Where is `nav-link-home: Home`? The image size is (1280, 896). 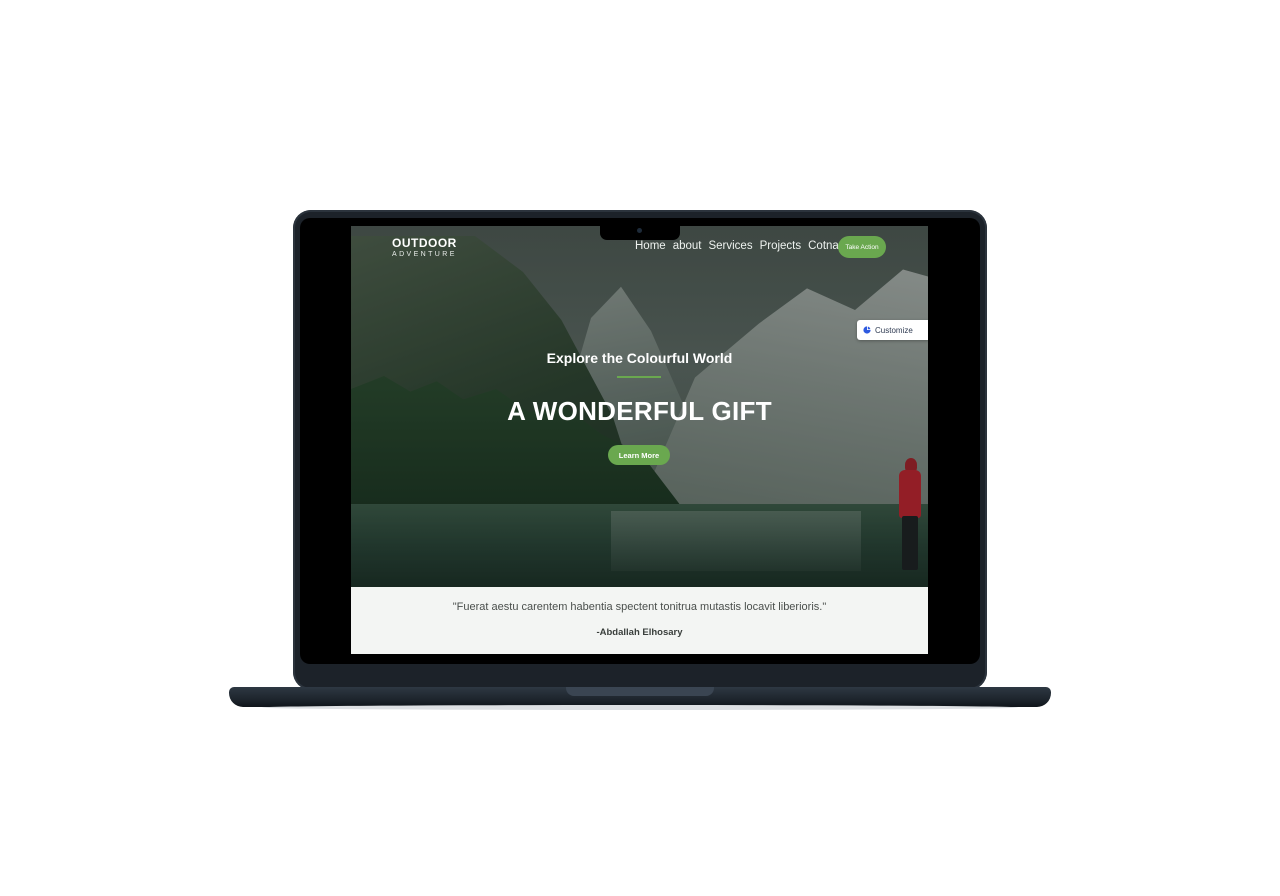
nav-link-home: Home is located at coordinates (650, 246).